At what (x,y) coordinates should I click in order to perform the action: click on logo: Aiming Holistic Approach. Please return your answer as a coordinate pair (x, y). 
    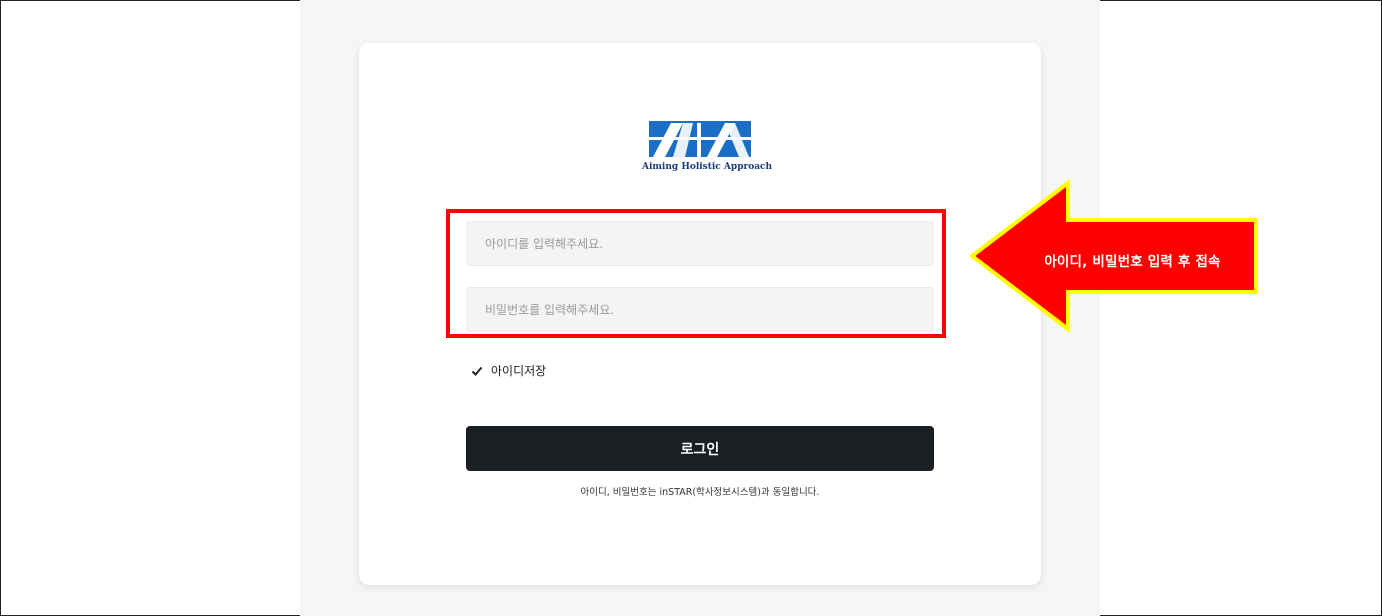
    Looking at the image, I should click on (707, 148).